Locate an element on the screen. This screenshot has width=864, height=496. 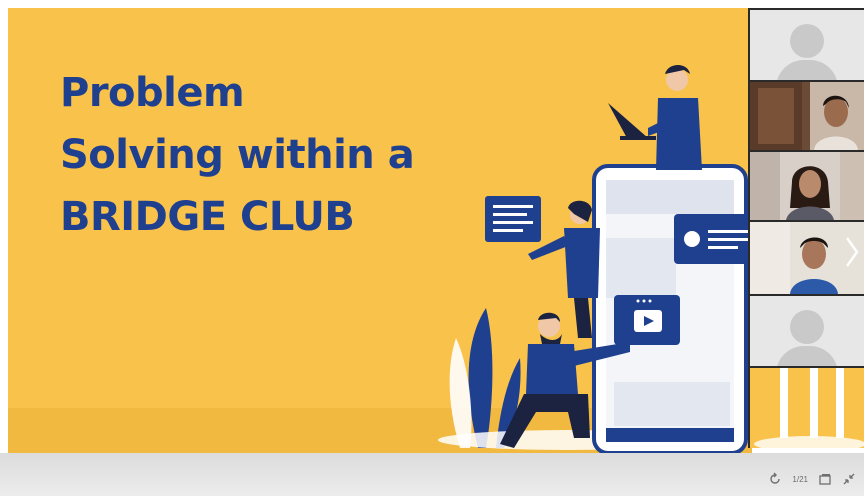
chevron-right-icon is located at coordinates (852, 252).